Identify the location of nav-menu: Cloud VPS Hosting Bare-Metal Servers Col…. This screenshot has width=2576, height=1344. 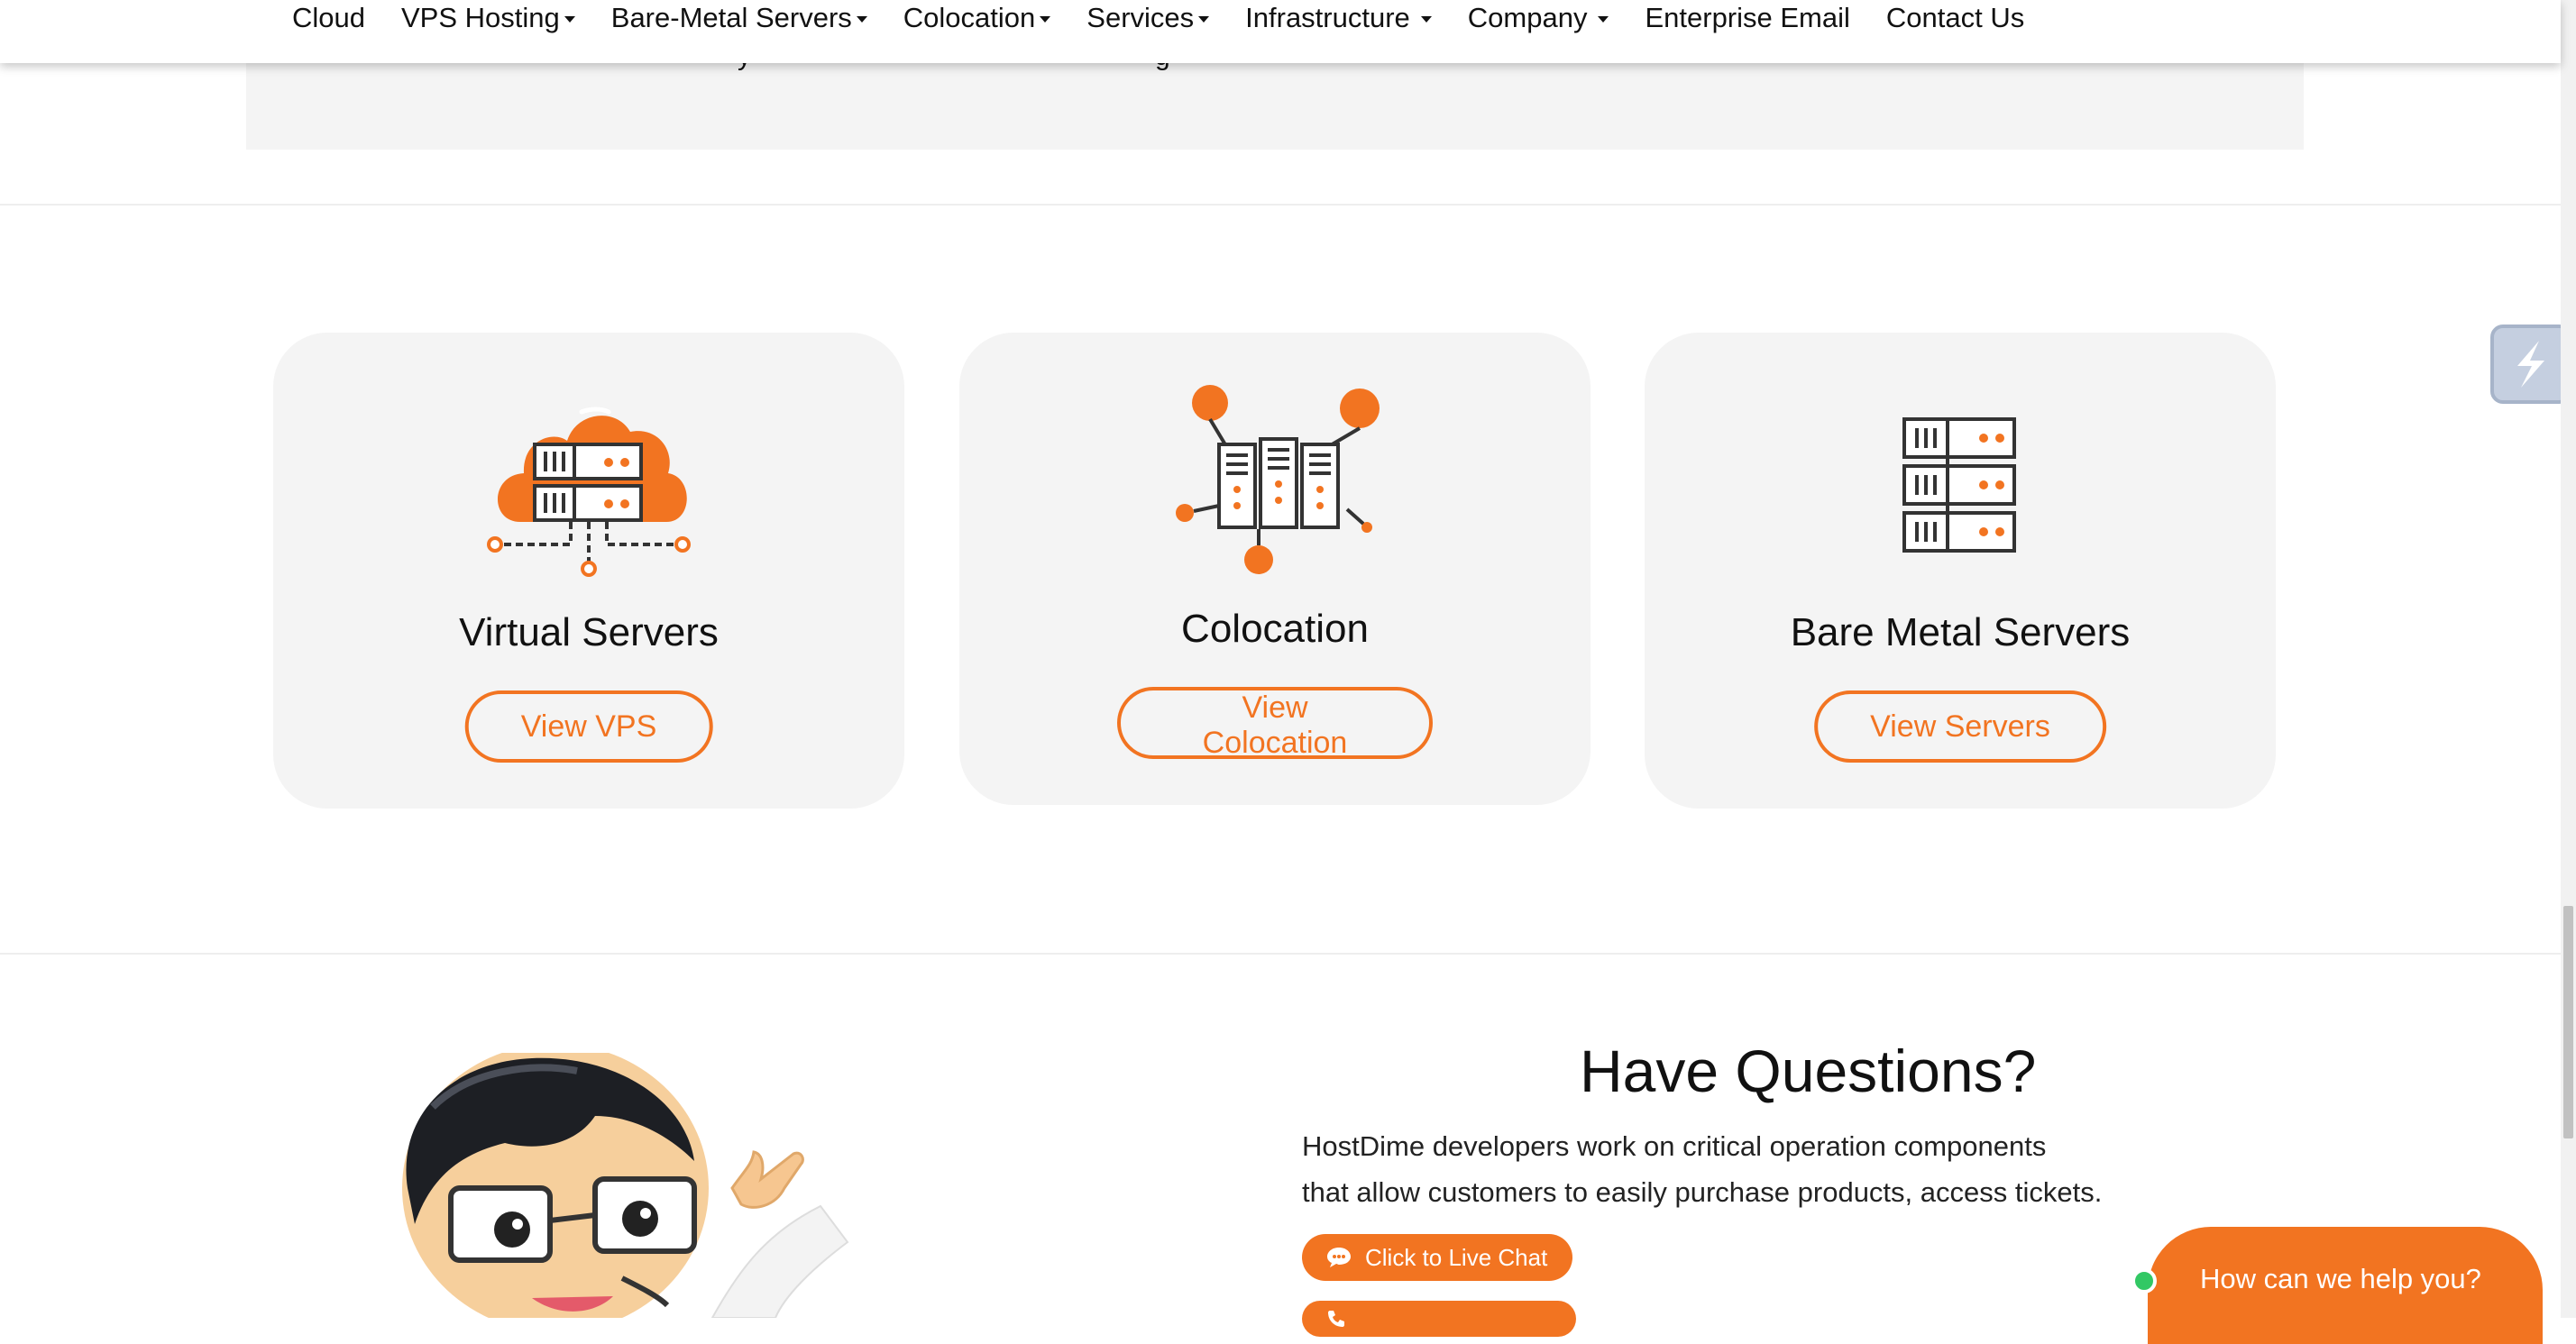
(1158, 18).